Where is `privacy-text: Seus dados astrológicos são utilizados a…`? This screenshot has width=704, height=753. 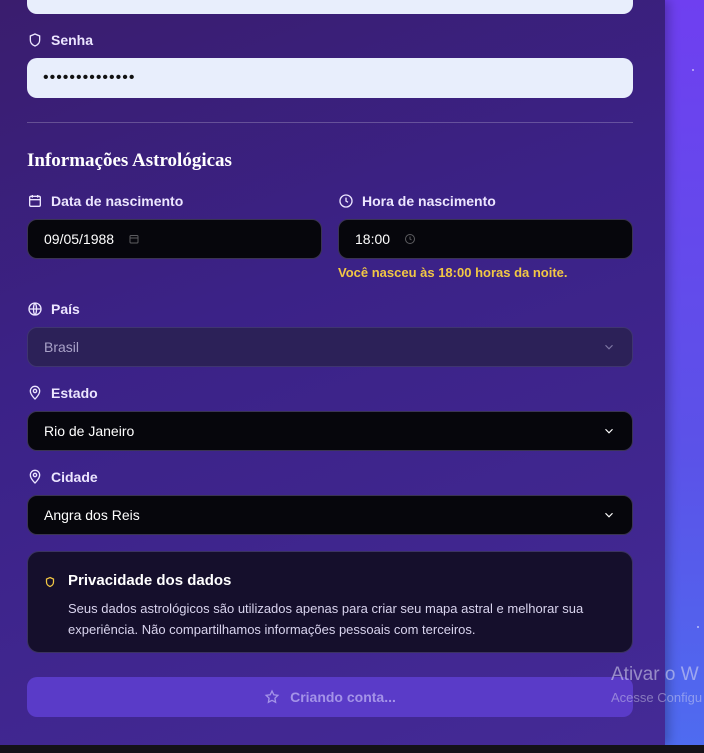 privacy-text: Seus dados astrológicos são utilizados a… is located at coordinates (326, 619).